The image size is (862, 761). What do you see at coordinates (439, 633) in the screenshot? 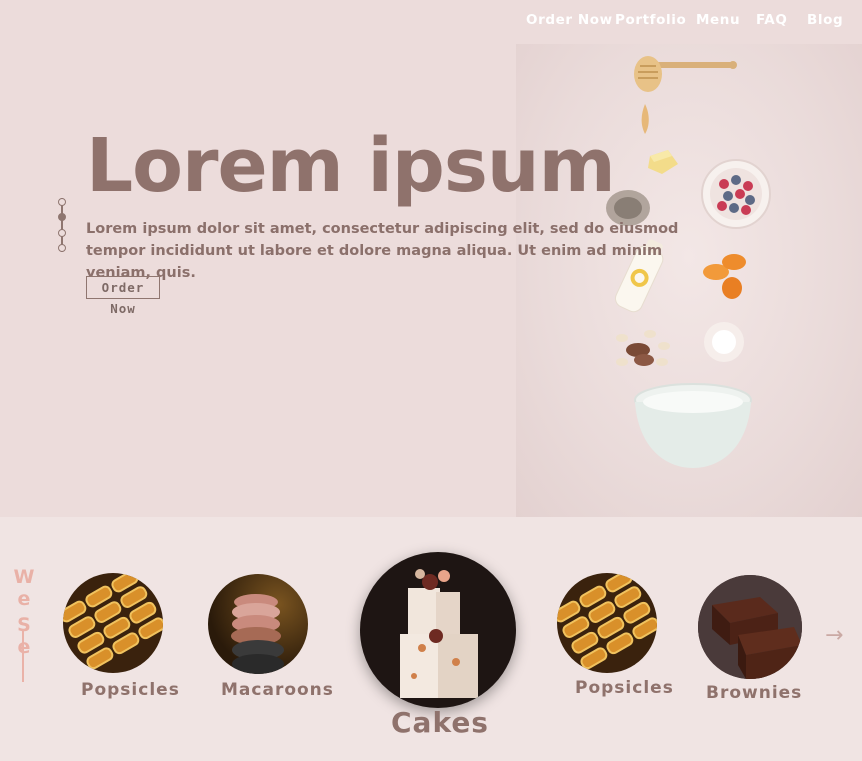
I see `cake-icon` at bounding box center [439, 633].